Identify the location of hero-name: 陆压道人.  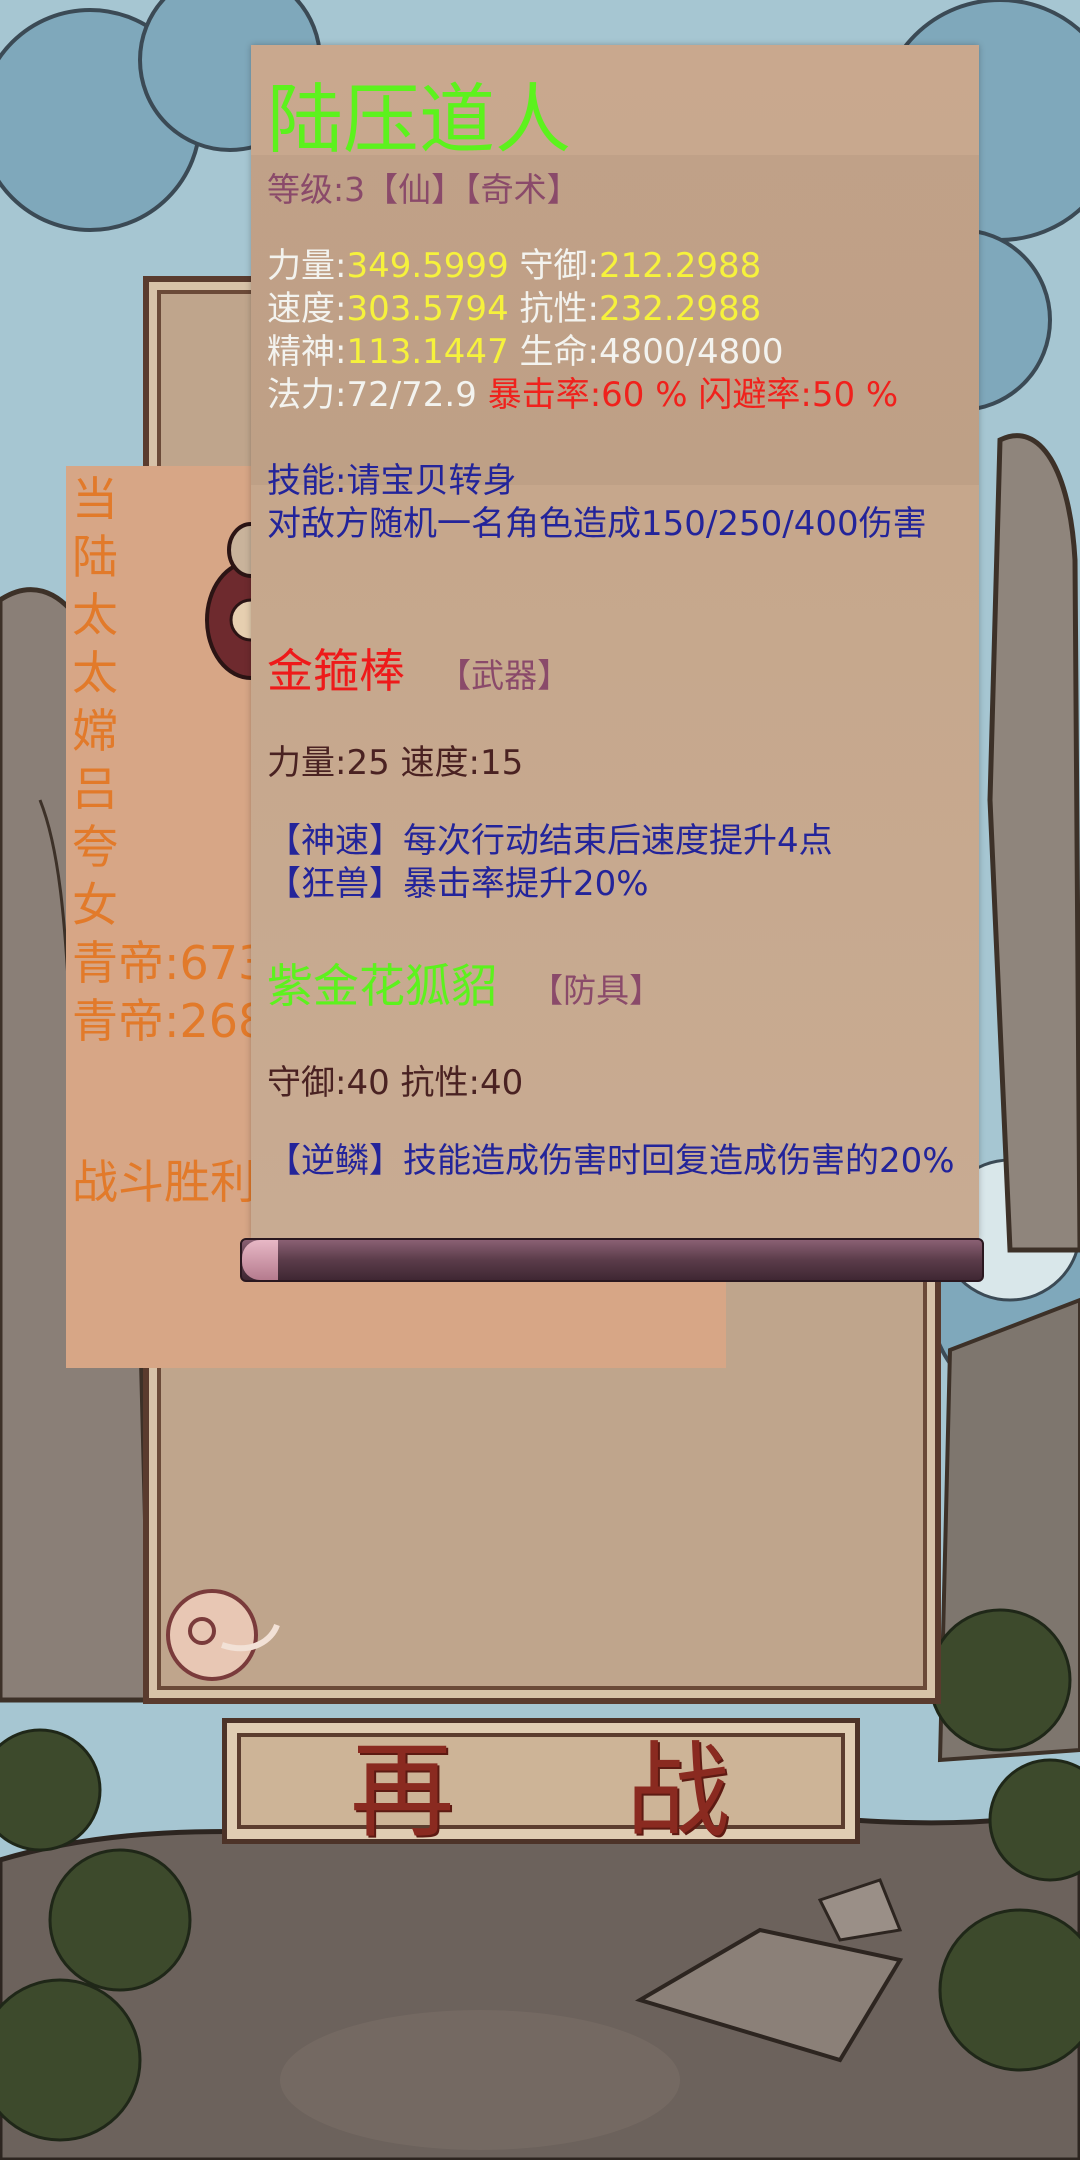
(419, 119).